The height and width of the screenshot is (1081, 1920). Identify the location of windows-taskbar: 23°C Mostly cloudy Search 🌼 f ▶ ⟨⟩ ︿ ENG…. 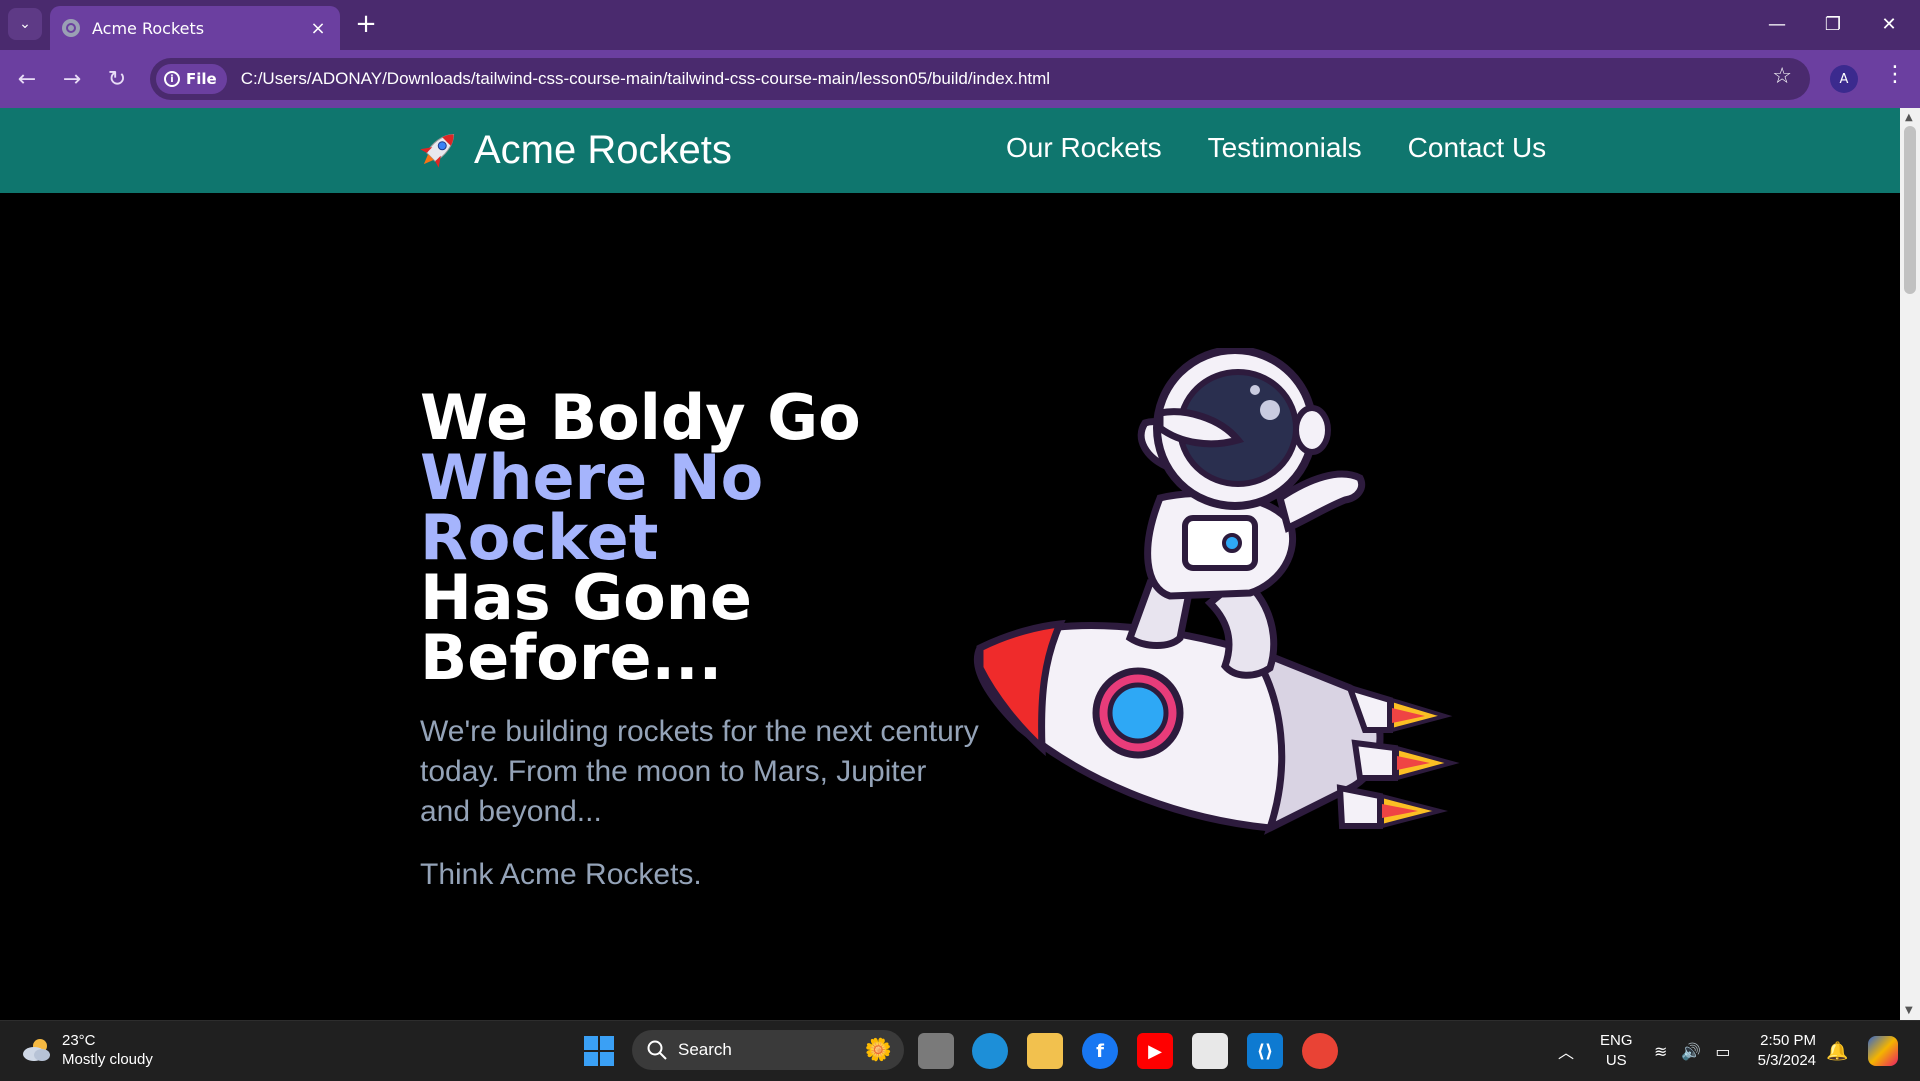
(960, 1050).